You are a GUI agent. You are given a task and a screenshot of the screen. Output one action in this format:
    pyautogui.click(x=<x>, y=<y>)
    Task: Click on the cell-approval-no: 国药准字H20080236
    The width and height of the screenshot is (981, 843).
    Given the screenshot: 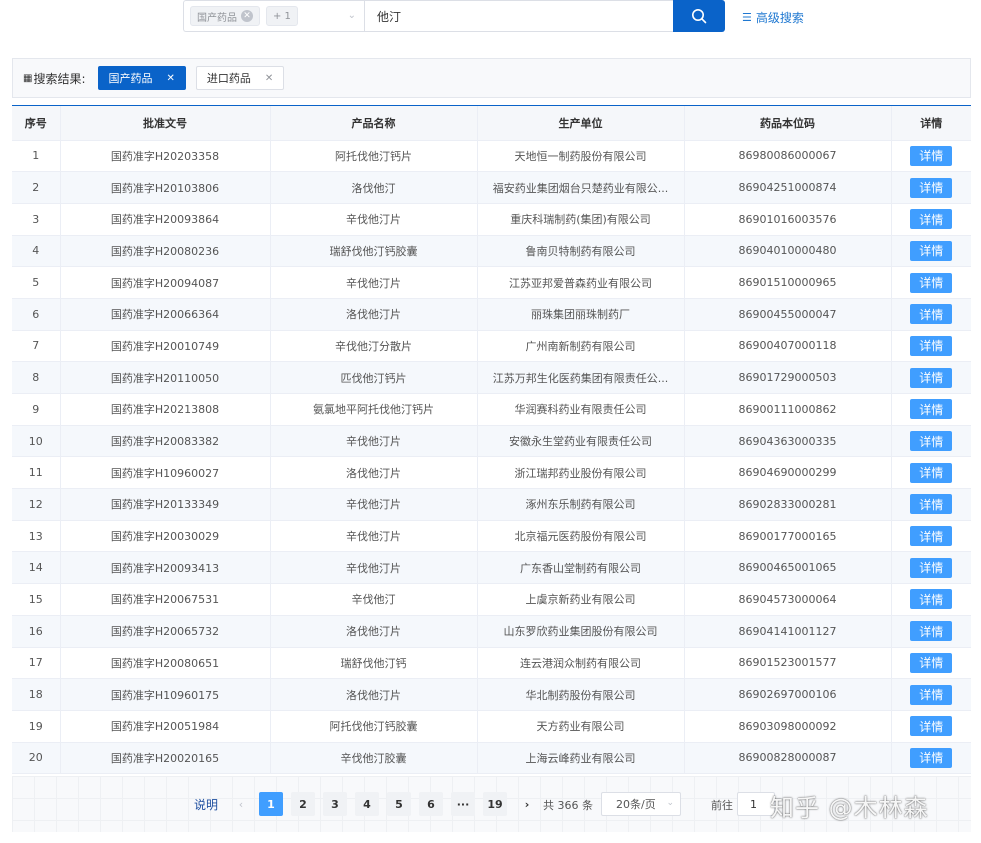 What is the action you would take?
    pyautogui.click(x=165, y=251)
    